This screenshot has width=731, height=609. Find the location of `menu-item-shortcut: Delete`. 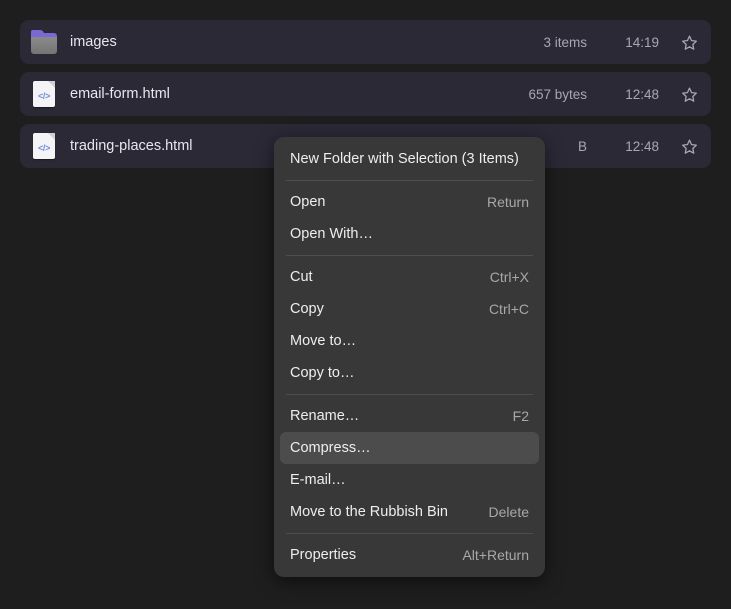

menu-item-shortcut: Delete is located at coordinates (508, 512).